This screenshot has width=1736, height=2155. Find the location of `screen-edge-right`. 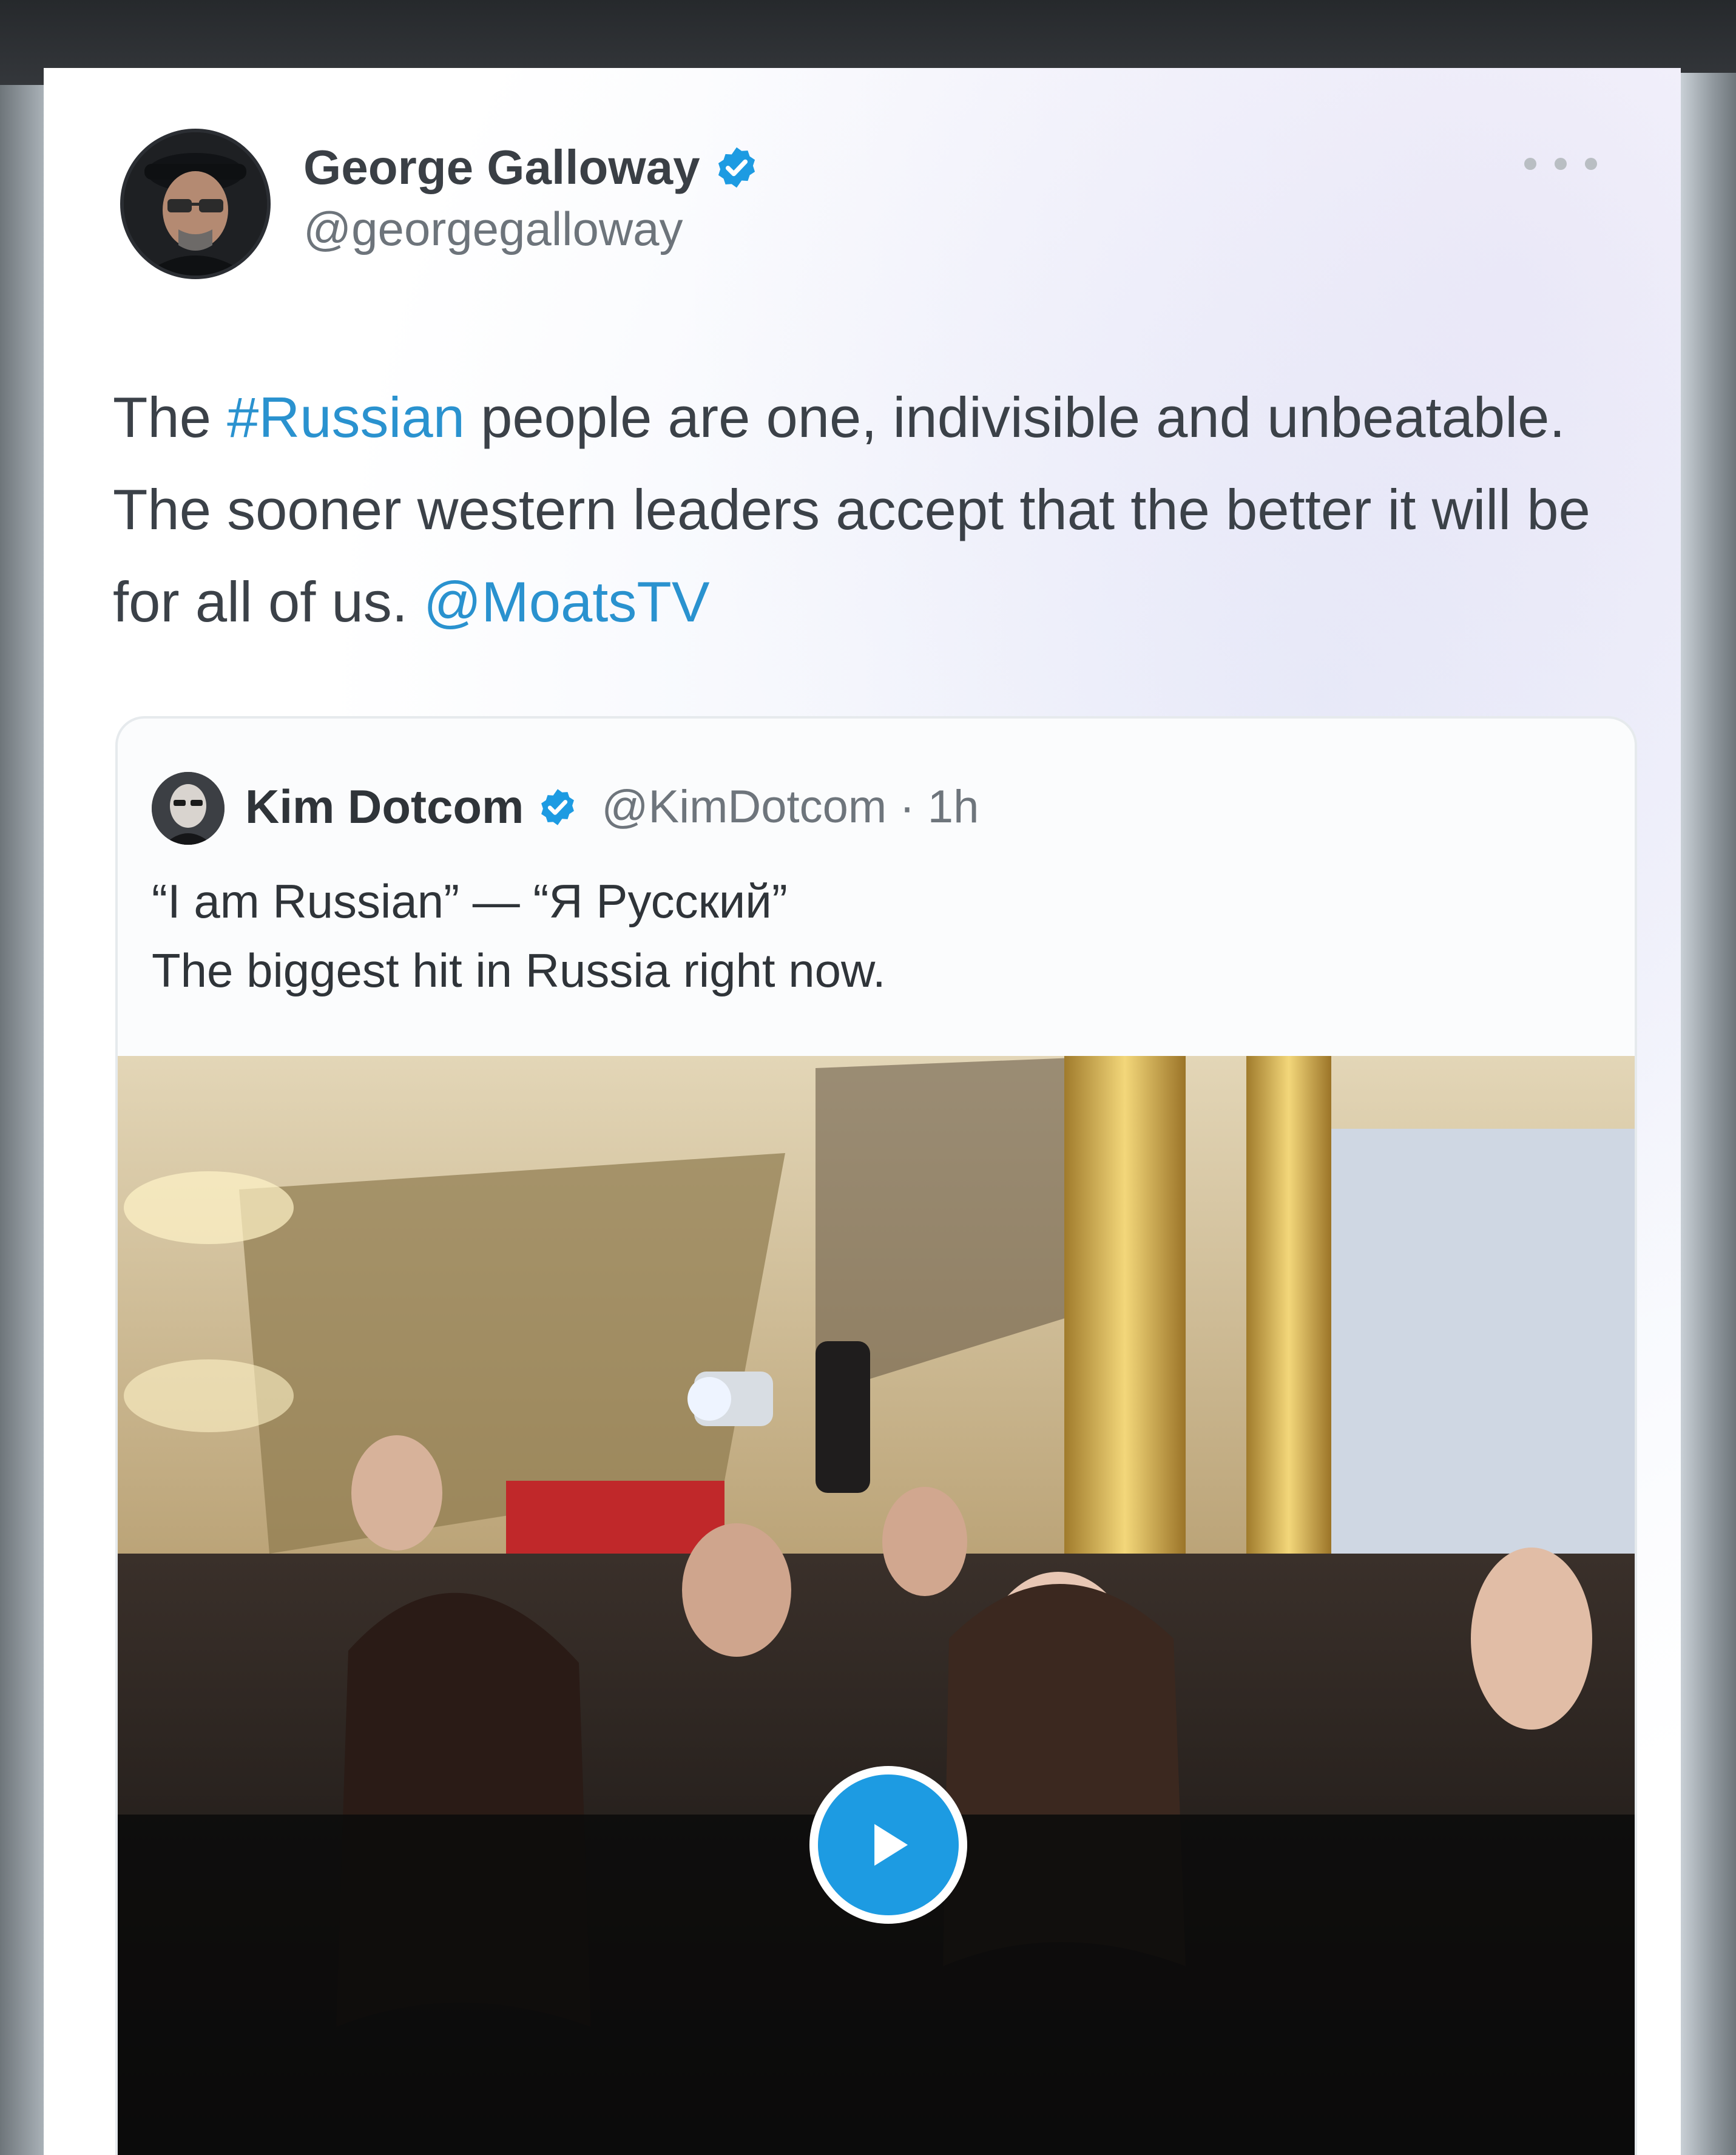

screen-edge-right is located at coordinates (1708, 1114).